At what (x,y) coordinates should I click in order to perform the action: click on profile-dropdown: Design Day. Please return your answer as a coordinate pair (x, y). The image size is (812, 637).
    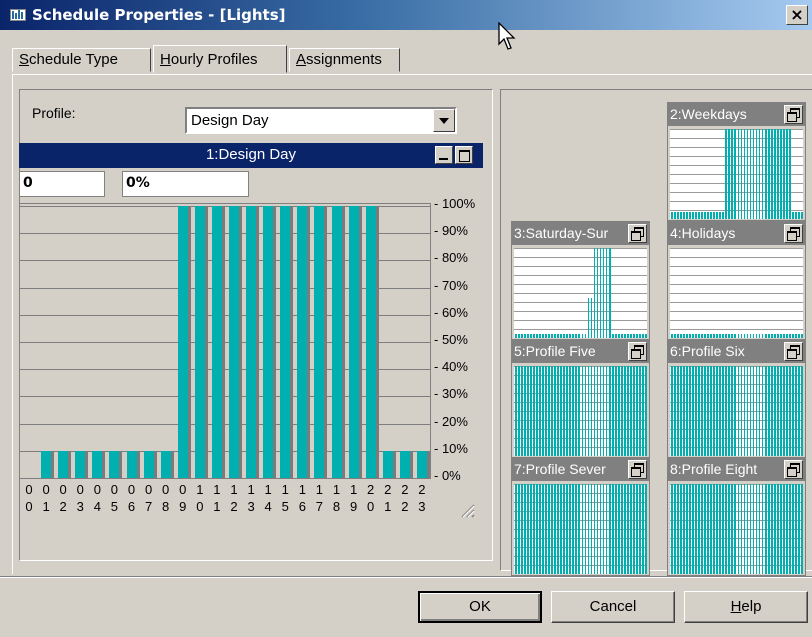
    Looking at the image, I should click on (321, 120).